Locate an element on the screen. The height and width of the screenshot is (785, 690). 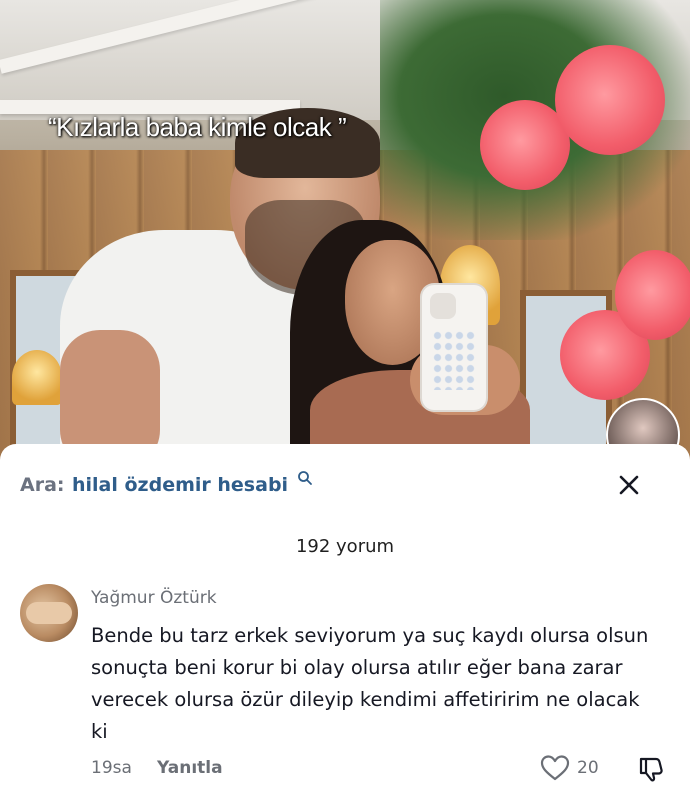
avatar-photo is located at coordinates (49, 613).